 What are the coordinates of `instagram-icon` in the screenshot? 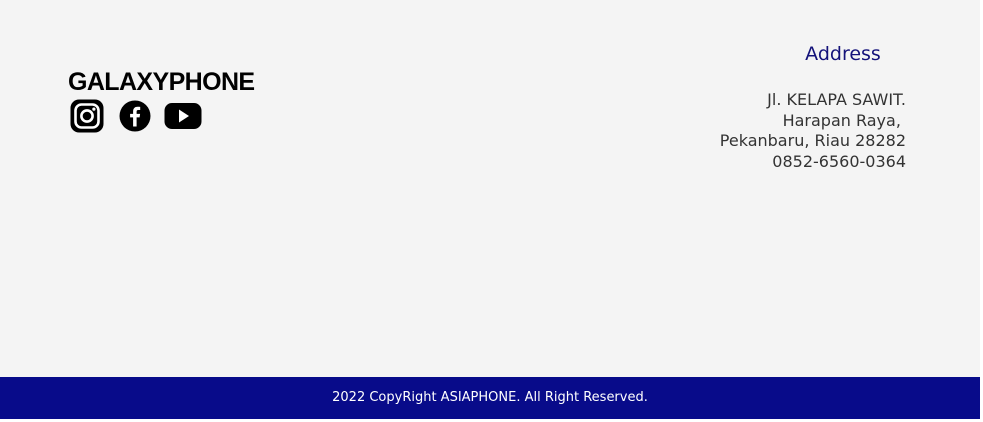 It's located at (87, 116).